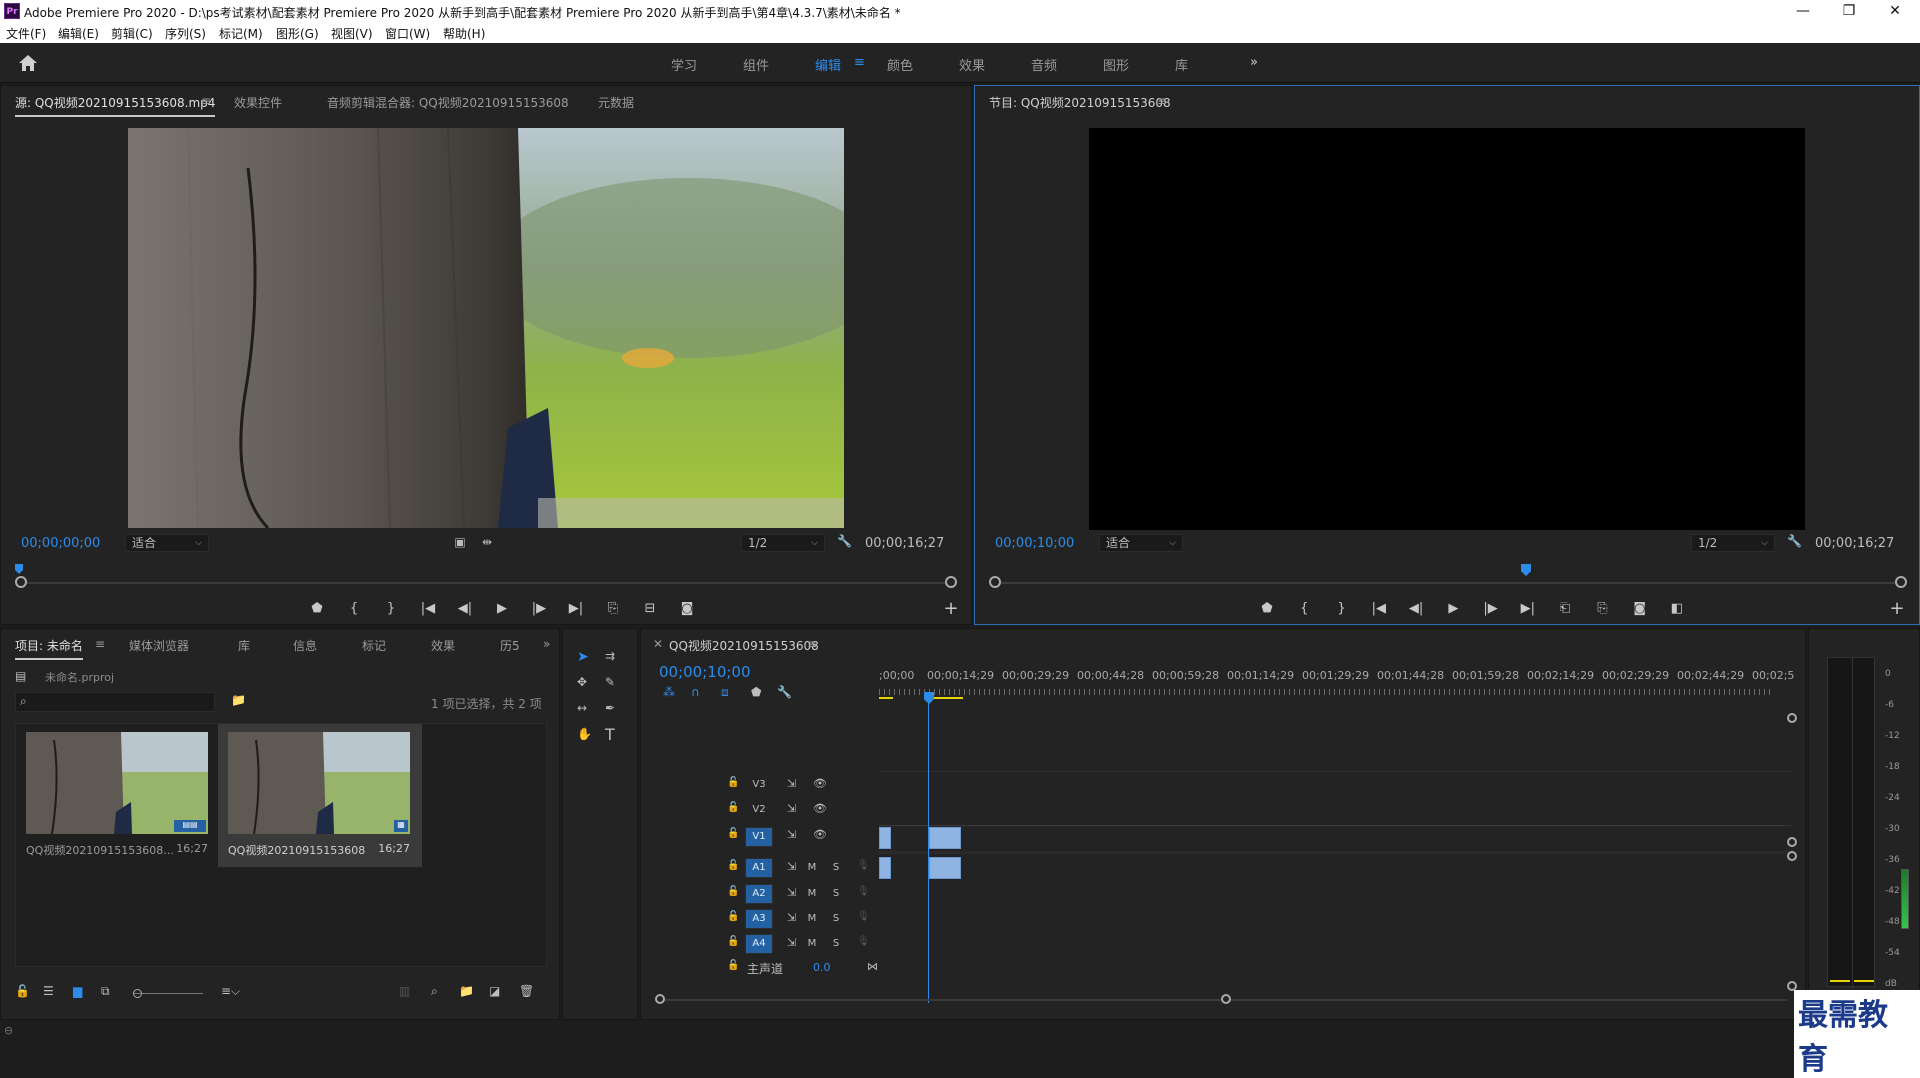 The image size is (1920, 1078). Describe the element at coordinates (582, 682) in the screenshot. I see `ripple-edit-tool-icon: ✥` at that location.